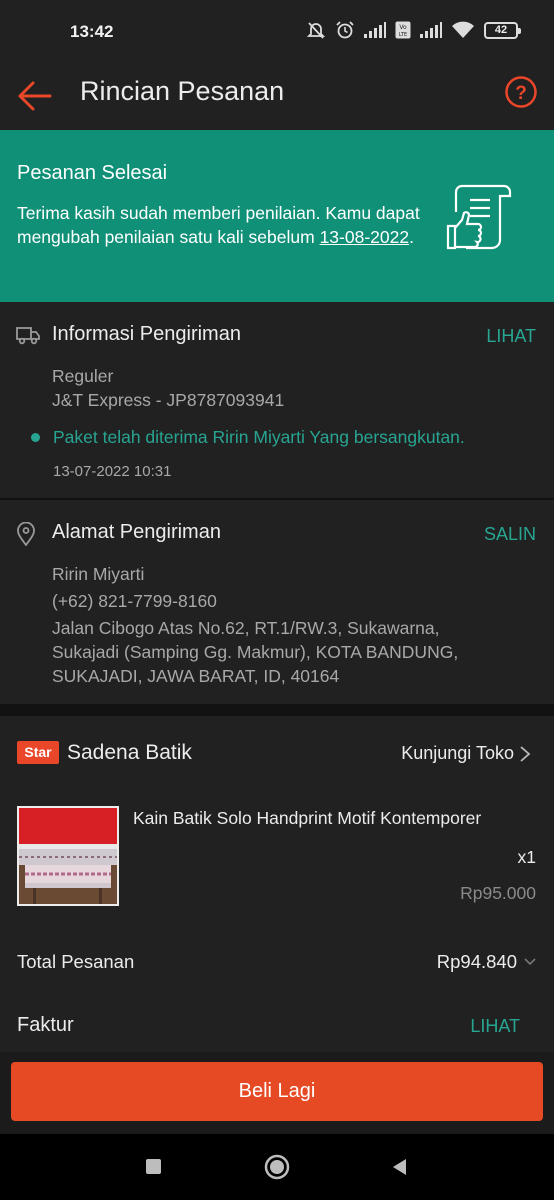  Describe the element at coordinates (403, 35) in the screenshot. I see `svg-text: LTE` at that location.